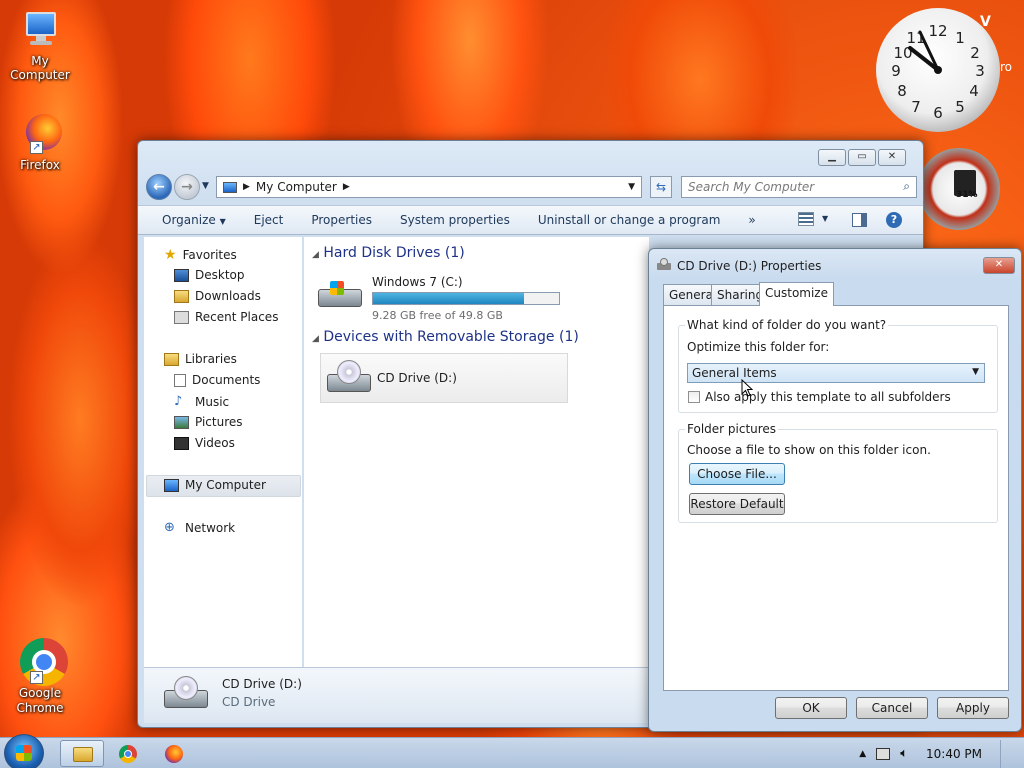 The image size is (1024, 768). What do you see at coordinates (806, 219) in the screenshot?
I see `change-view-icon` at bounding box center [806, 219].